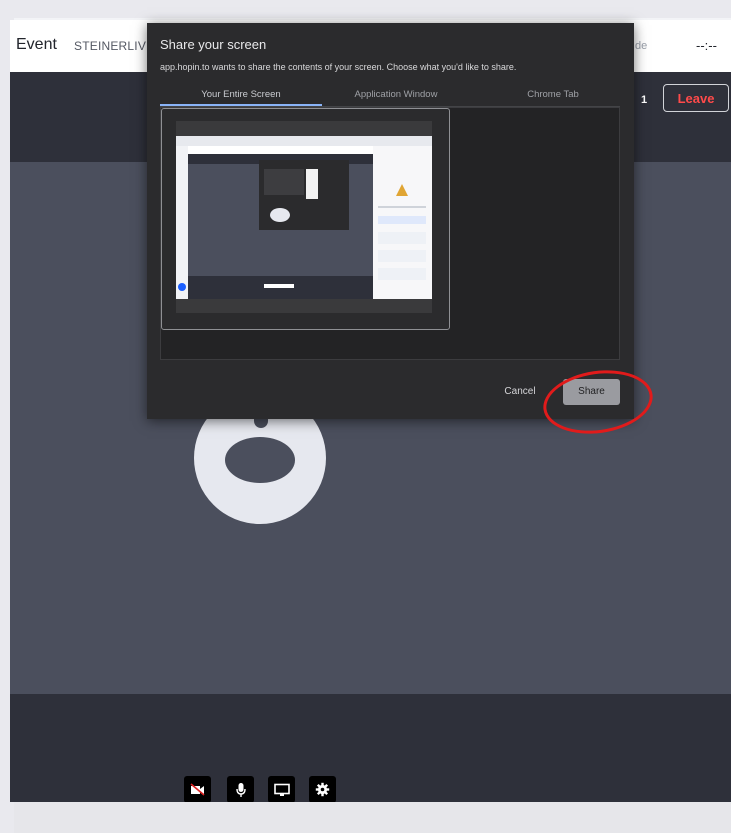 The height and width of the screenshot is (833, 731). Describe the element at coordinates (36, 44) in the screenshot. I see `event-title: Event` at that location.